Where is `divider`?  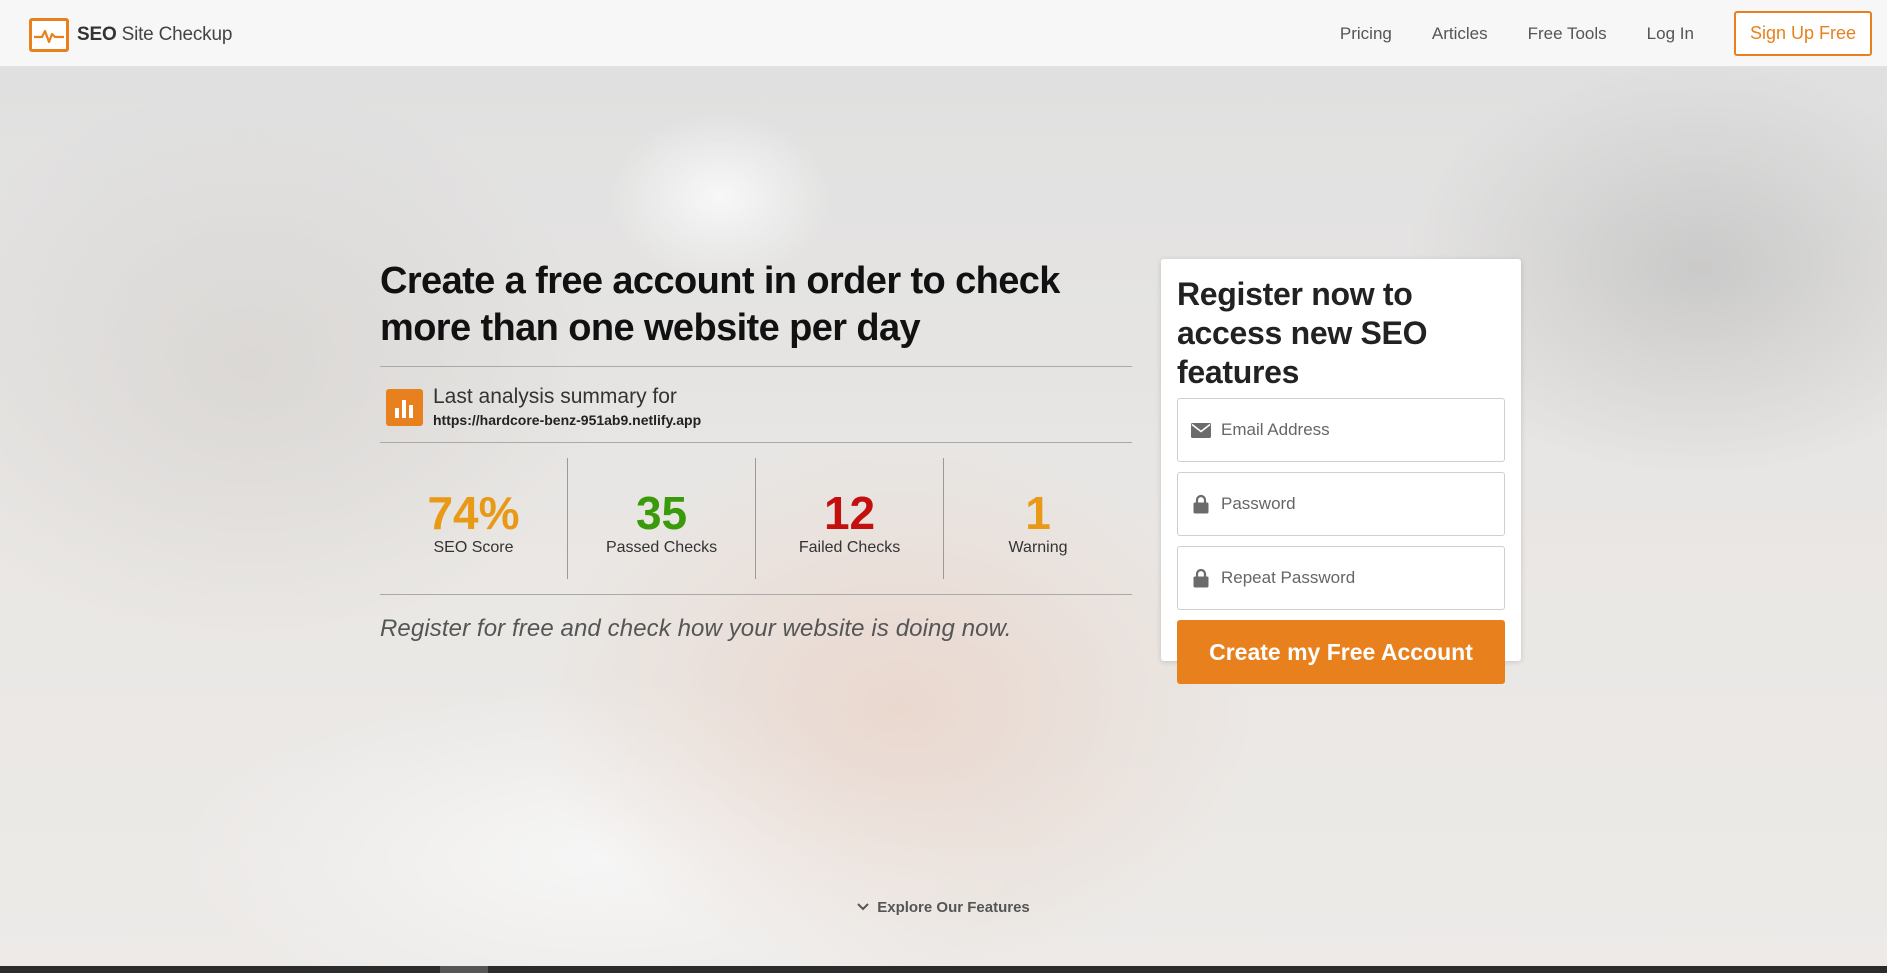 divider is located at coordinates (756, 594).